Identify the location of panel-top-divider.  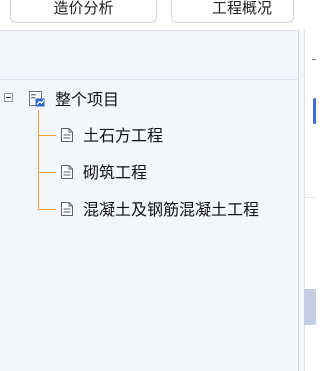
(149, 30).